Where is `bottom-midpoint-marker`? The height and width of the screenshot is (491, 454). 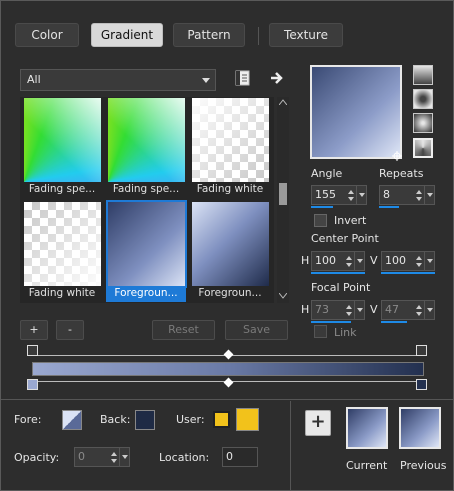
bottom-midpoint-marker is located at coordinates (228, 382).